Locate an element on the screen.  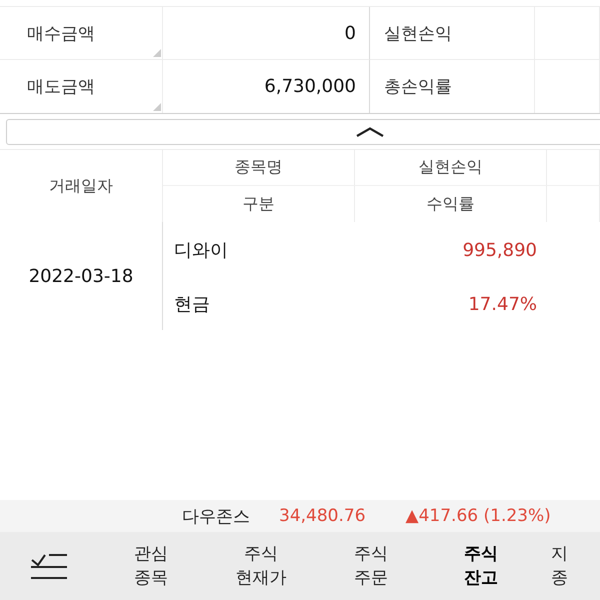
field-label: 매도금액 is located at coordinates (61, 87).